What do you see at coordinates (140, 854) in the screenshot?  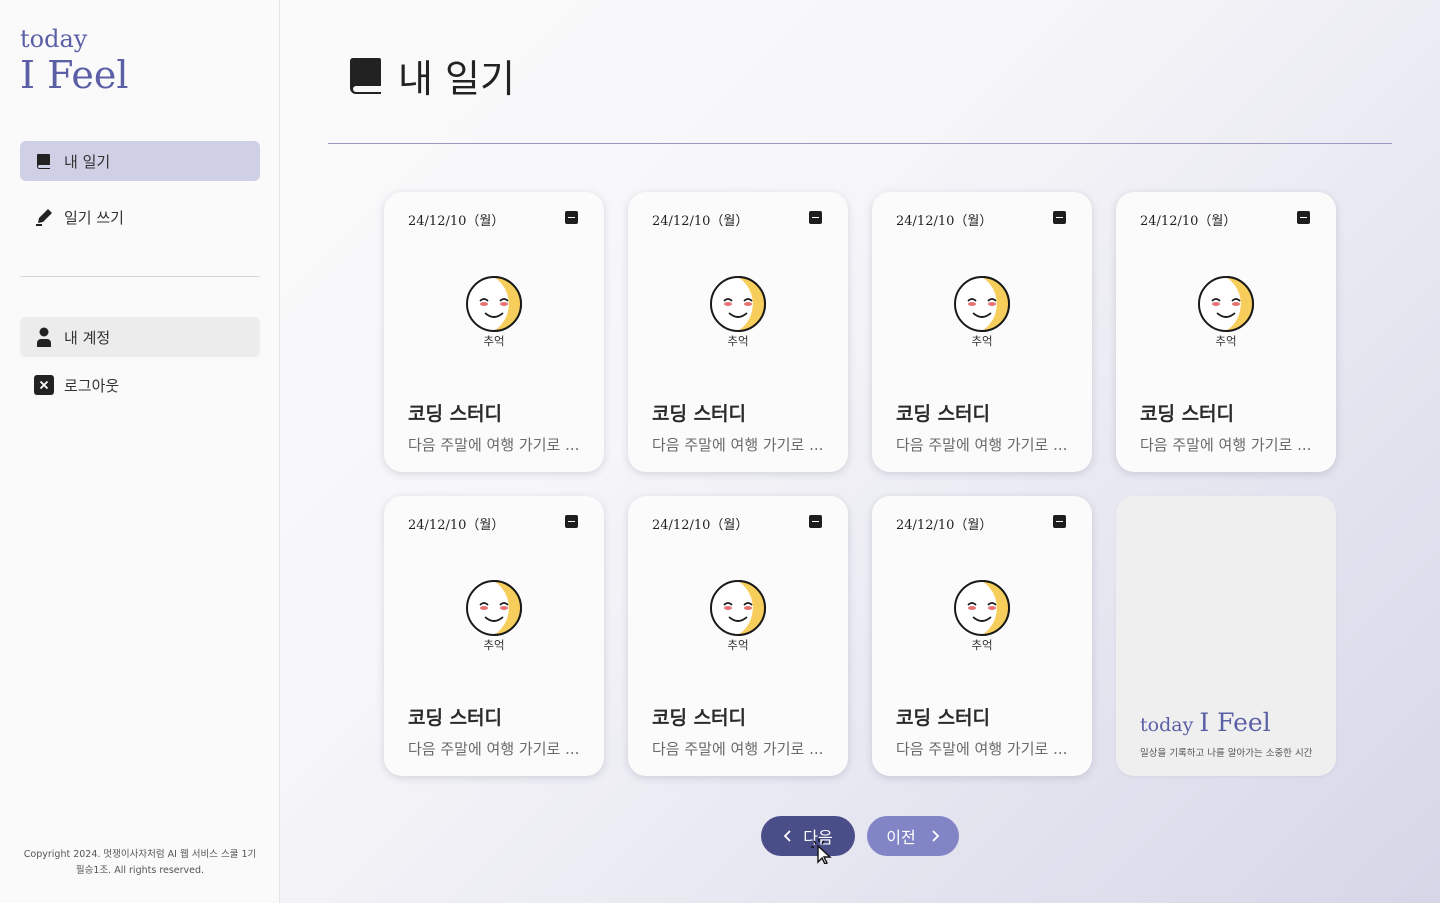 I see `copyright-line: Copyright 2024. 멋쟁이사자처럼 AI 웹 서비스 스쿨 1기` at bounding box center [140, 854].